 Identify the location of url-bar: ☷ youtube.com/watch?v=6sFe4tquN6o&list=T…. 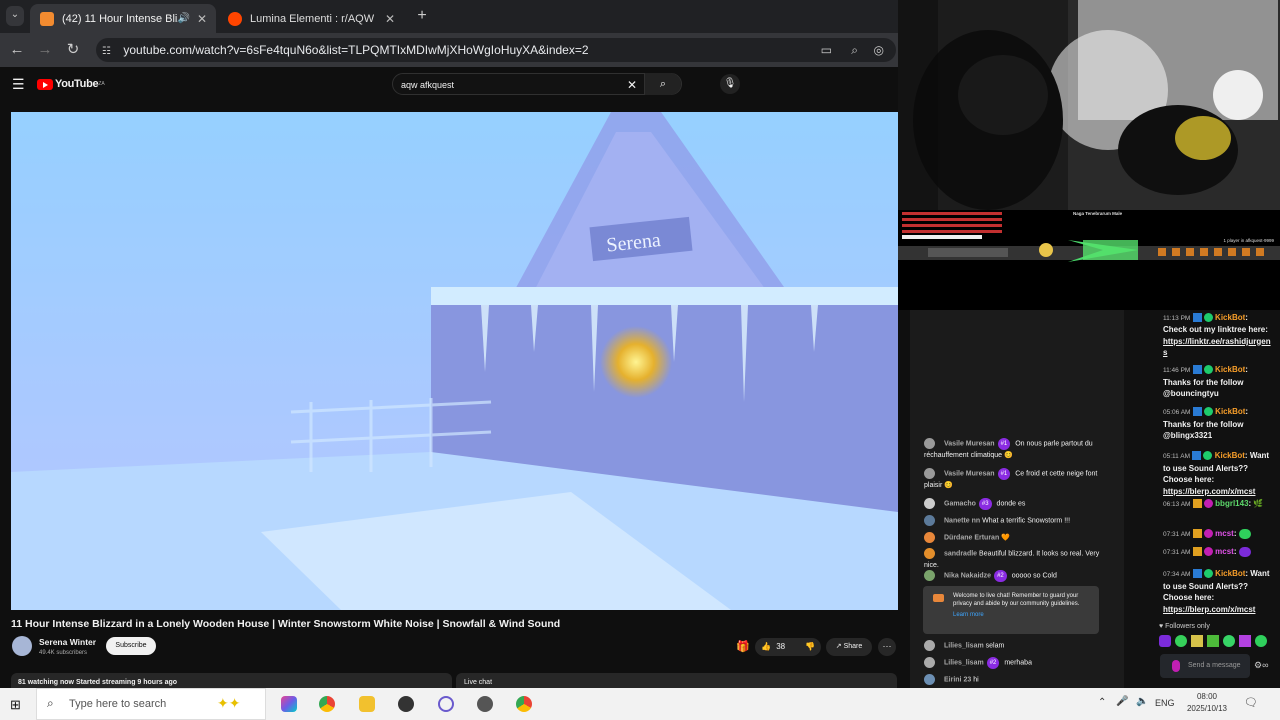
(496, 50).